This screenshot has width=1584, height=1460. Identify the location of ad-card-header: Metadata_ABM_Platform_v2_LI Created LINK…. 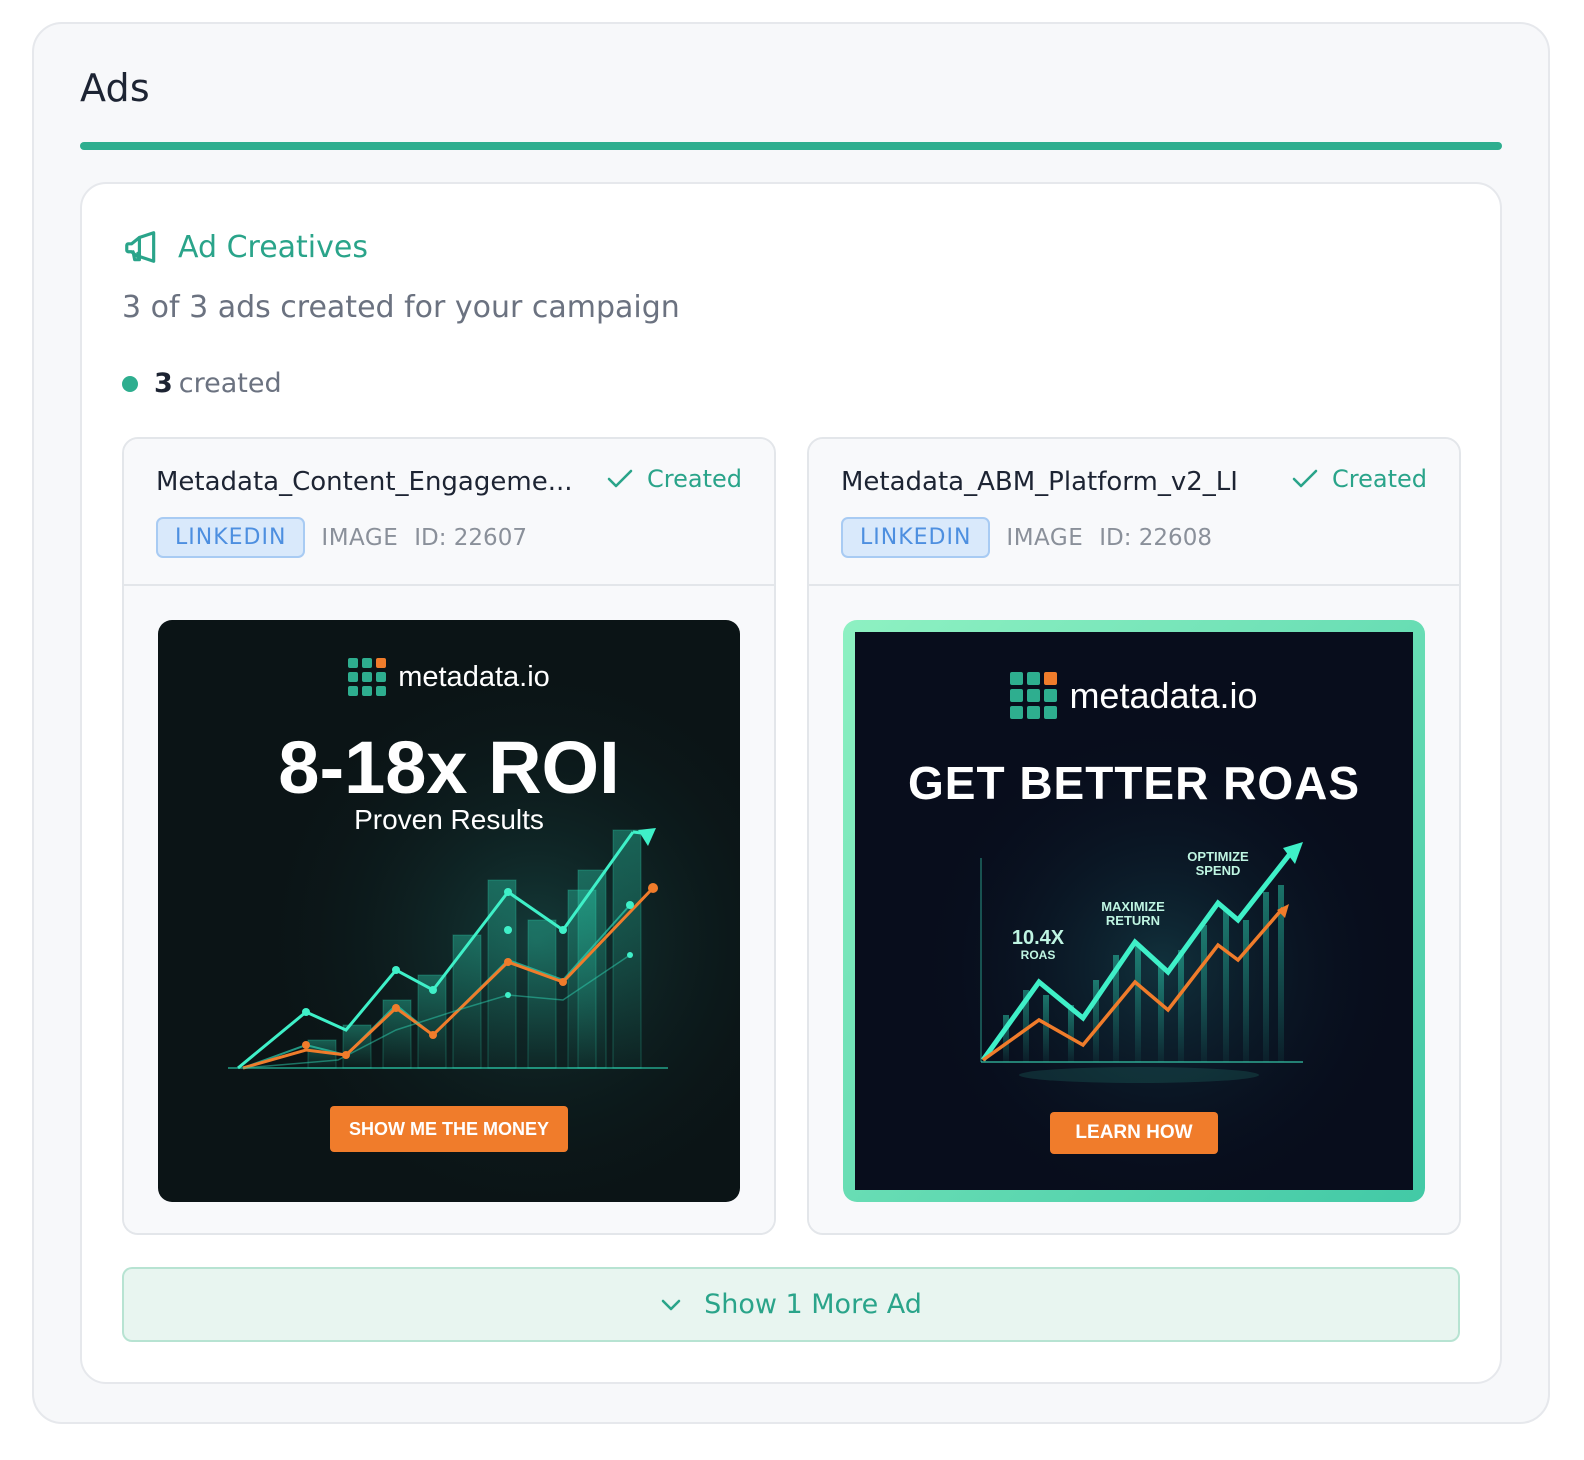
(1134, 512).